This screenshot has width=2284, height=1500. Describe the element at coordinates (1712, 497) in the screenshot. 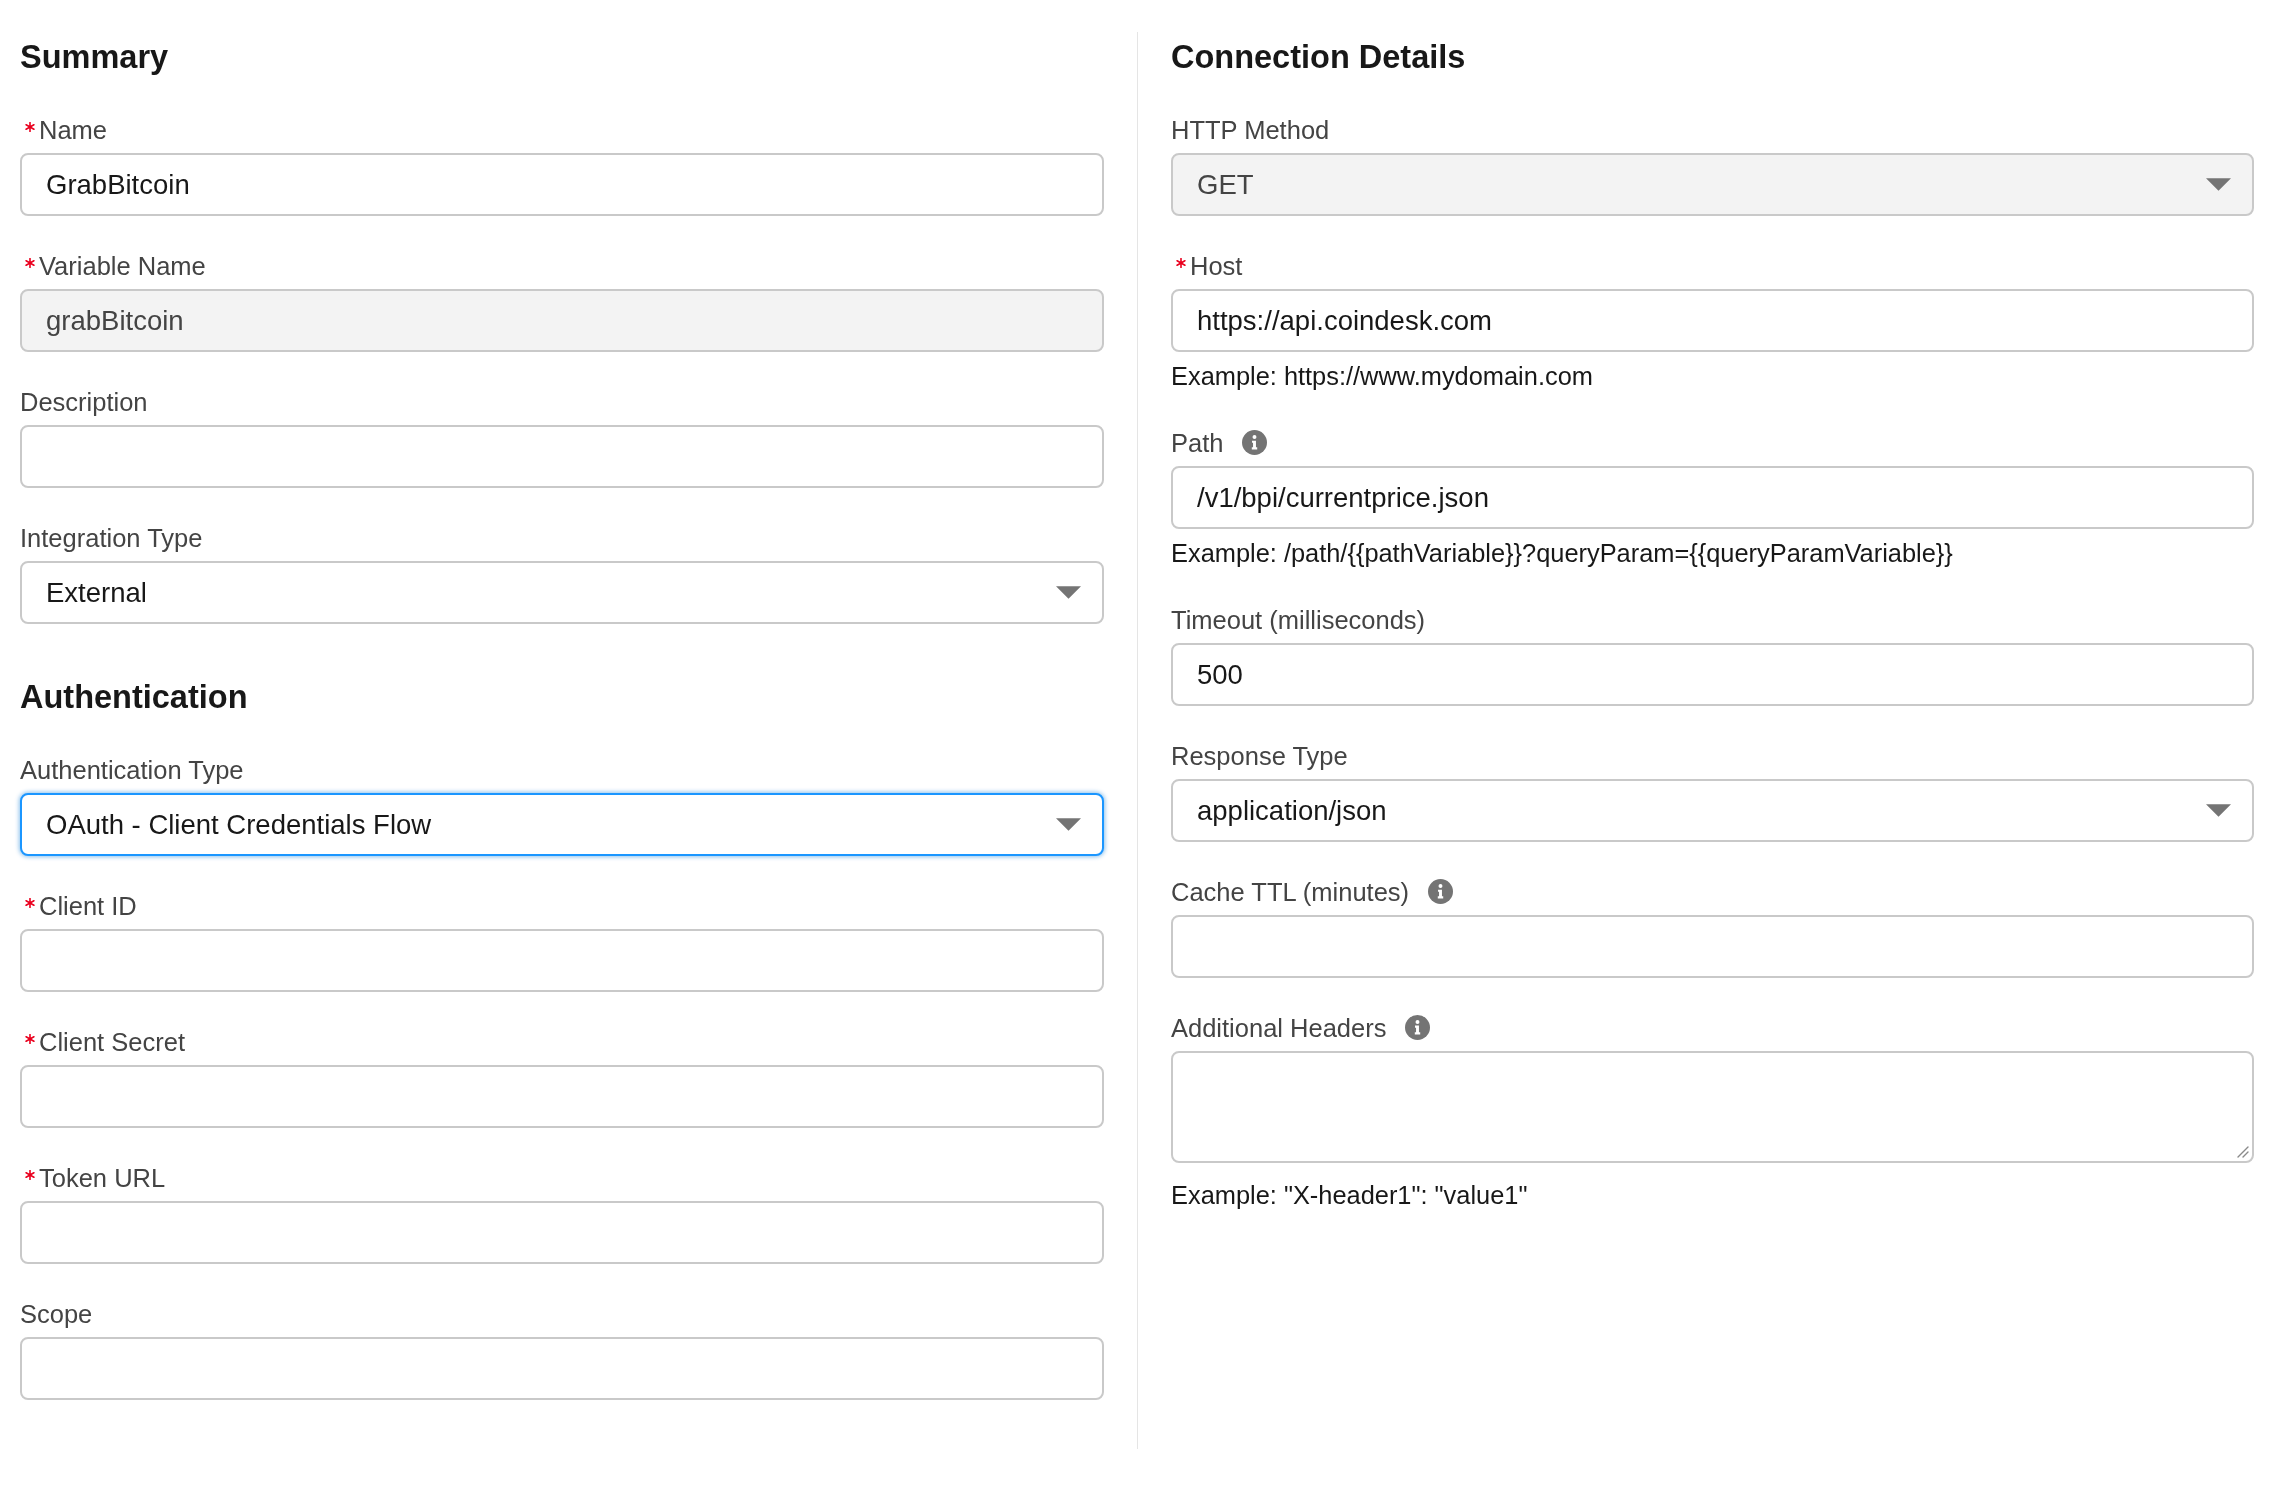

I see `input-field: /v1/bpi/currentprice.json` at that location.